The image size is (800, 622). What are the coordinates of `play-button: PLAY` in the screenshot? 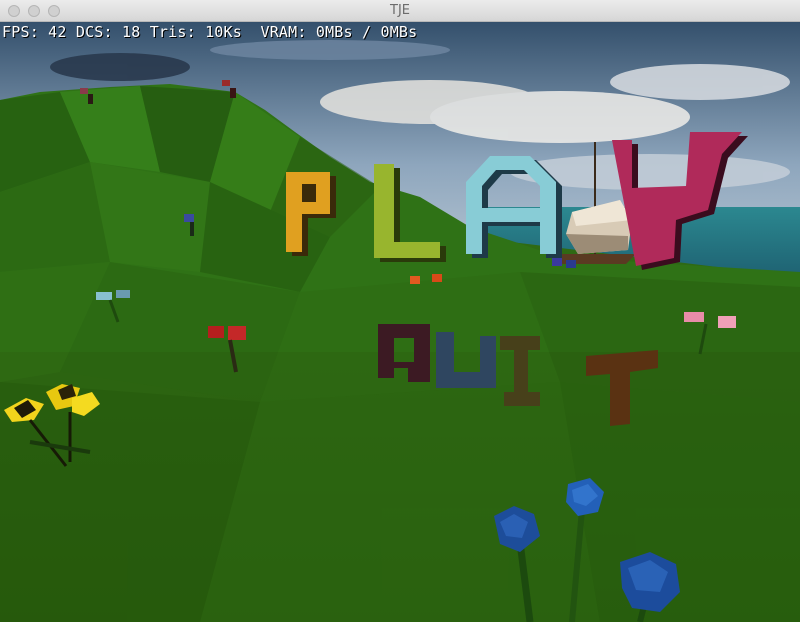 It's located at (516, 200).